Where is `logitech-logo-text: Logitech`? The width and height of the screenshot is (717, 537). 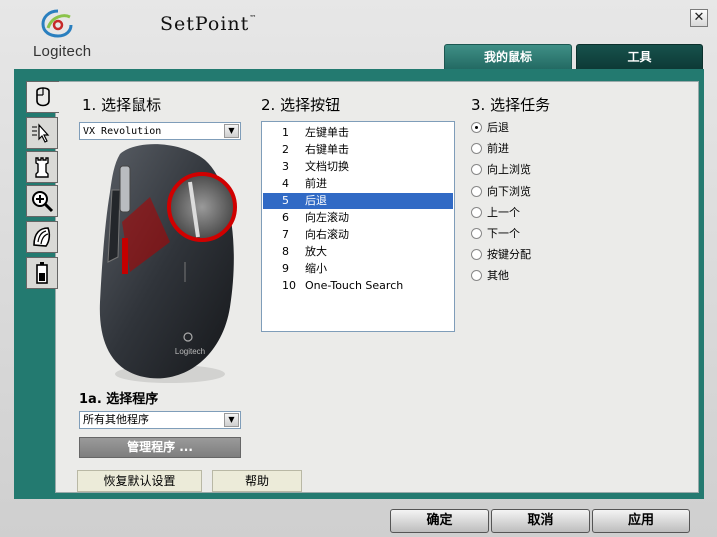
logitech-logo-text: Logitech is located at coordinates (62, 51).